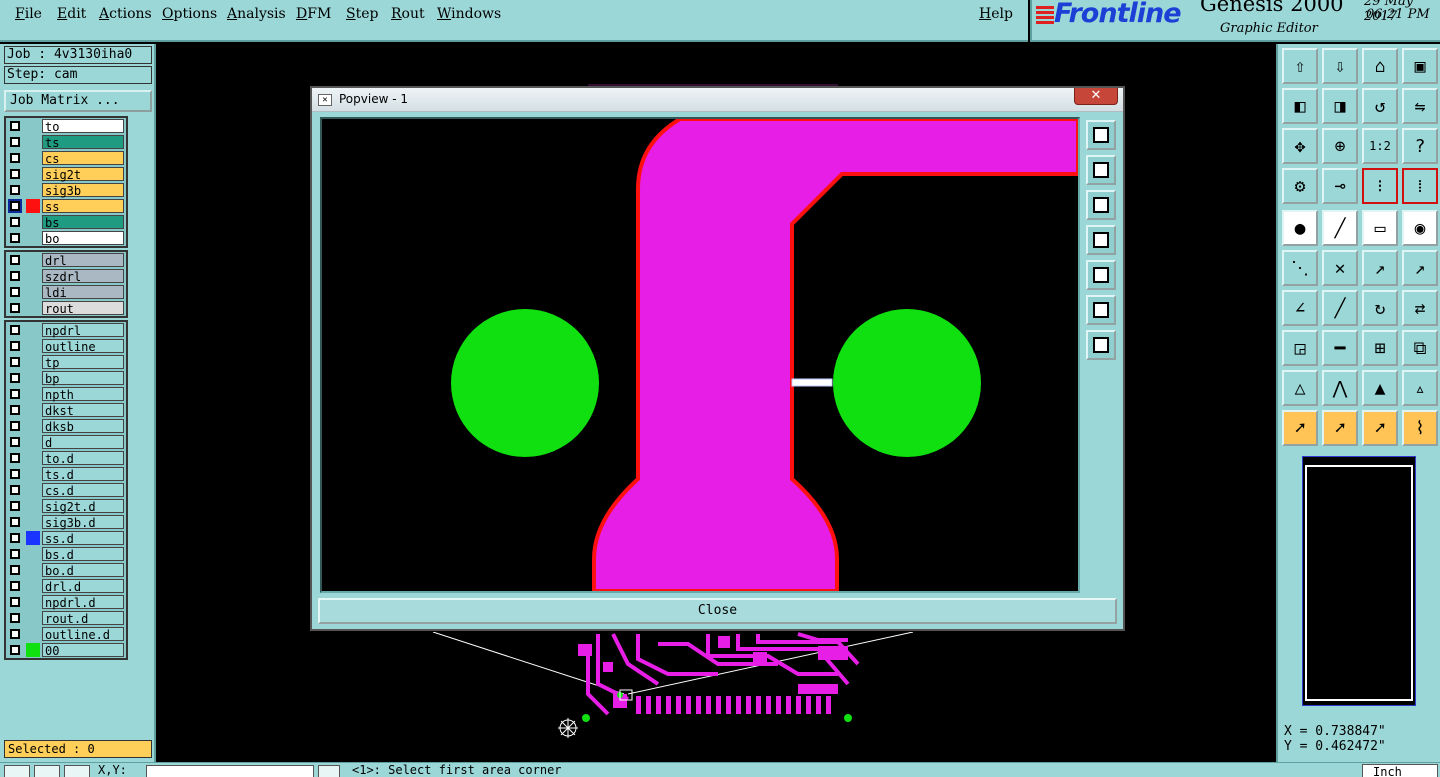 The height and width of the screenshot is (777, 1440). What do you see at coordinates (83, 602) in the screenshot?
I see `layer-name: npdrl.d` at bounding box center [83, 602].